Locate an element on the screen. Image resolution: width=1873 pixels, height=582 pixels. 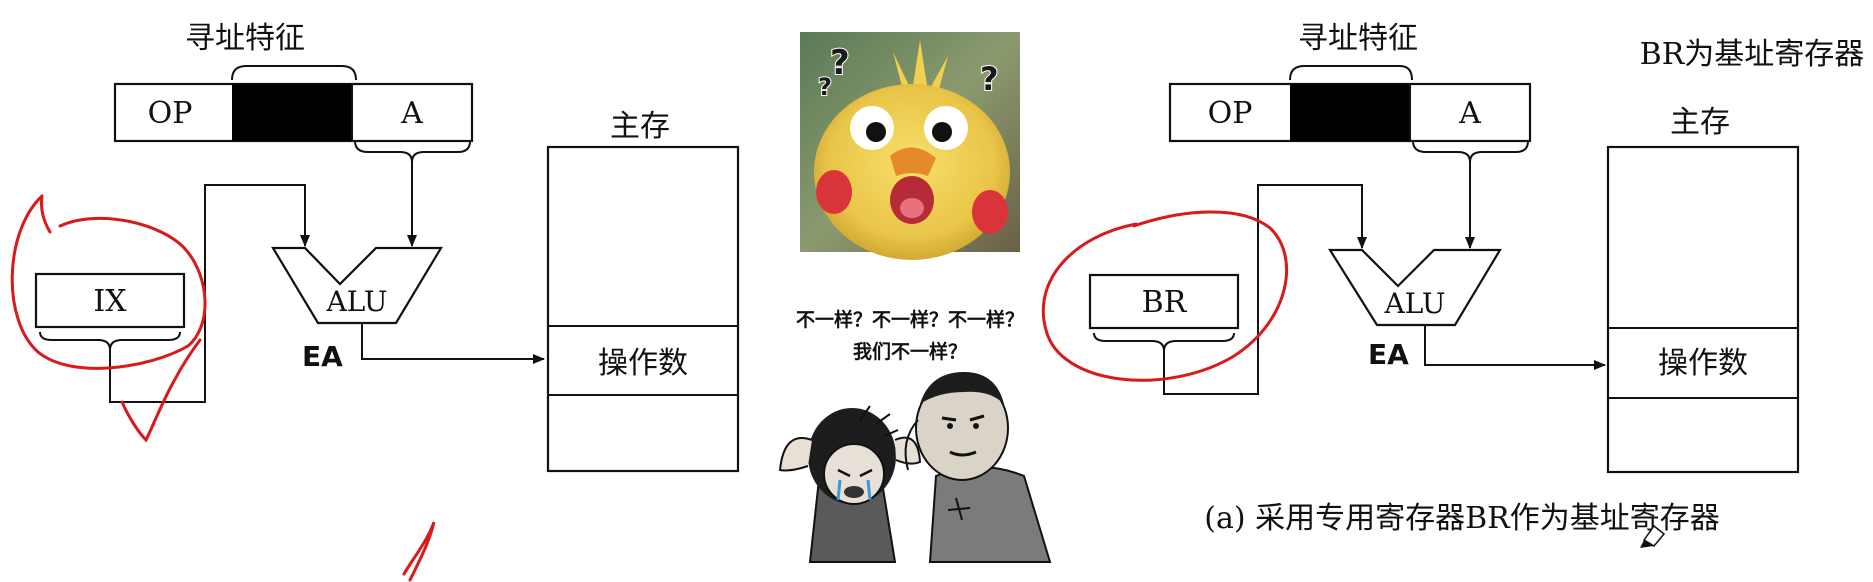
right-caption: (a) 采用专用寄存器BR作为基址寄存器 is located at coordinates (1461, 518).